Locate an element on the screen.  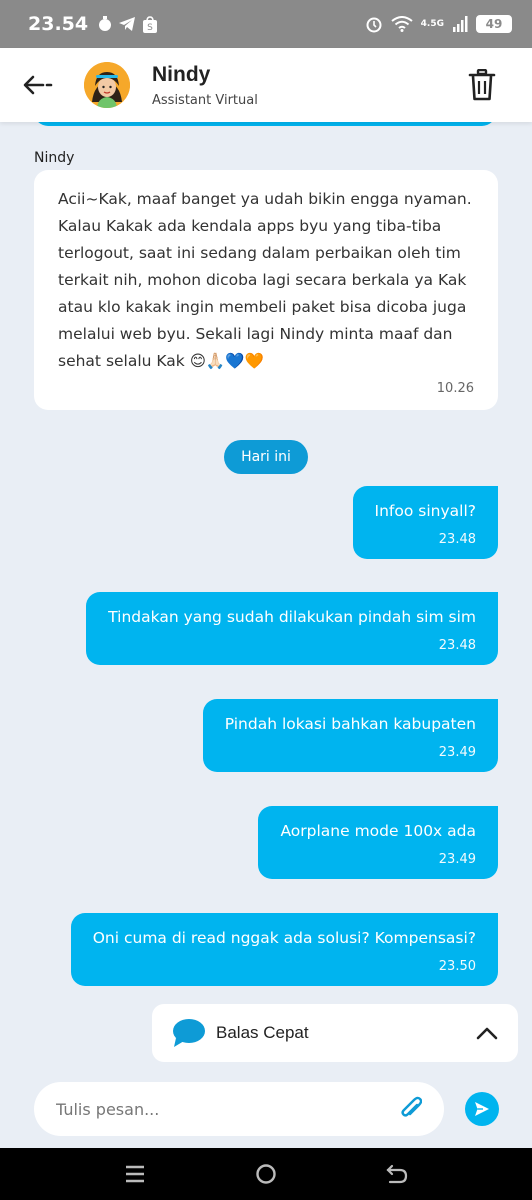
shopee-icon: S is located at coordinates (150, 24).